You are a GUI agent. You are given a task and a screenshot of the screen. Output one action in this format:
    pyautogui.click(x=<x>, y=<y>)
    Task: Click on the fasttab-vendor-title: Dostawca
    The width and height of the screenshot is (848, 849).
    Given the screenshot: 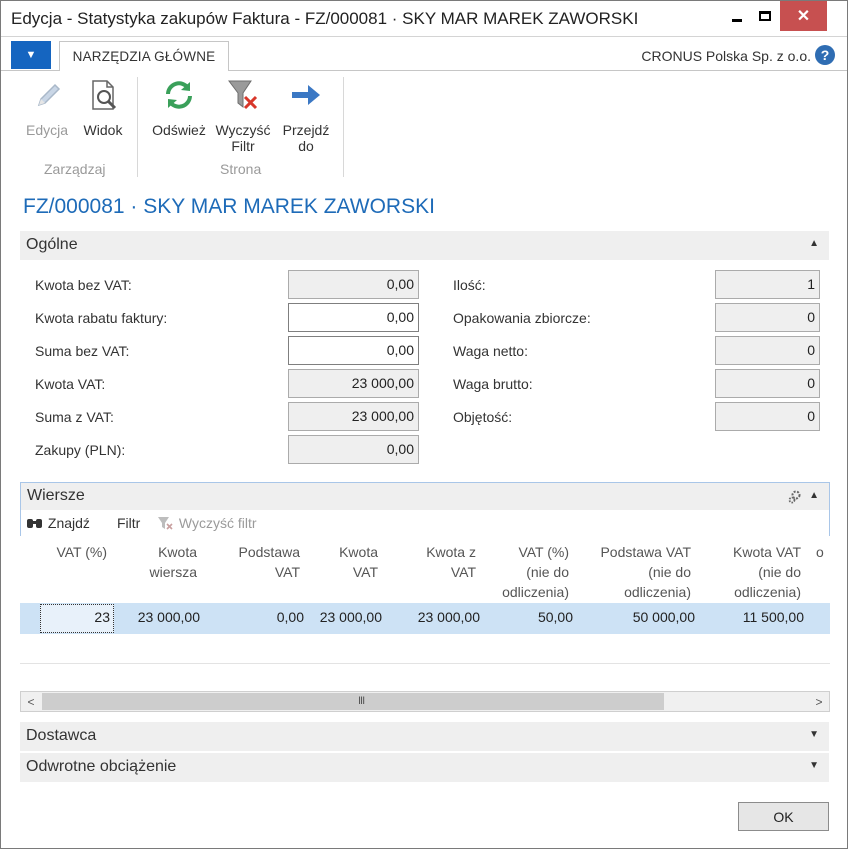 What is the action you would take?
    pyautogui.click(x=61, y=735)
    